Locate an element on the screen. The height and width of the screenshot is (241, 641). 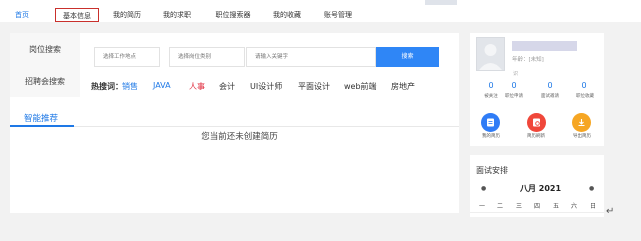
nav-my-favorites: 我的收藏 is located at coordinates (287, 15).